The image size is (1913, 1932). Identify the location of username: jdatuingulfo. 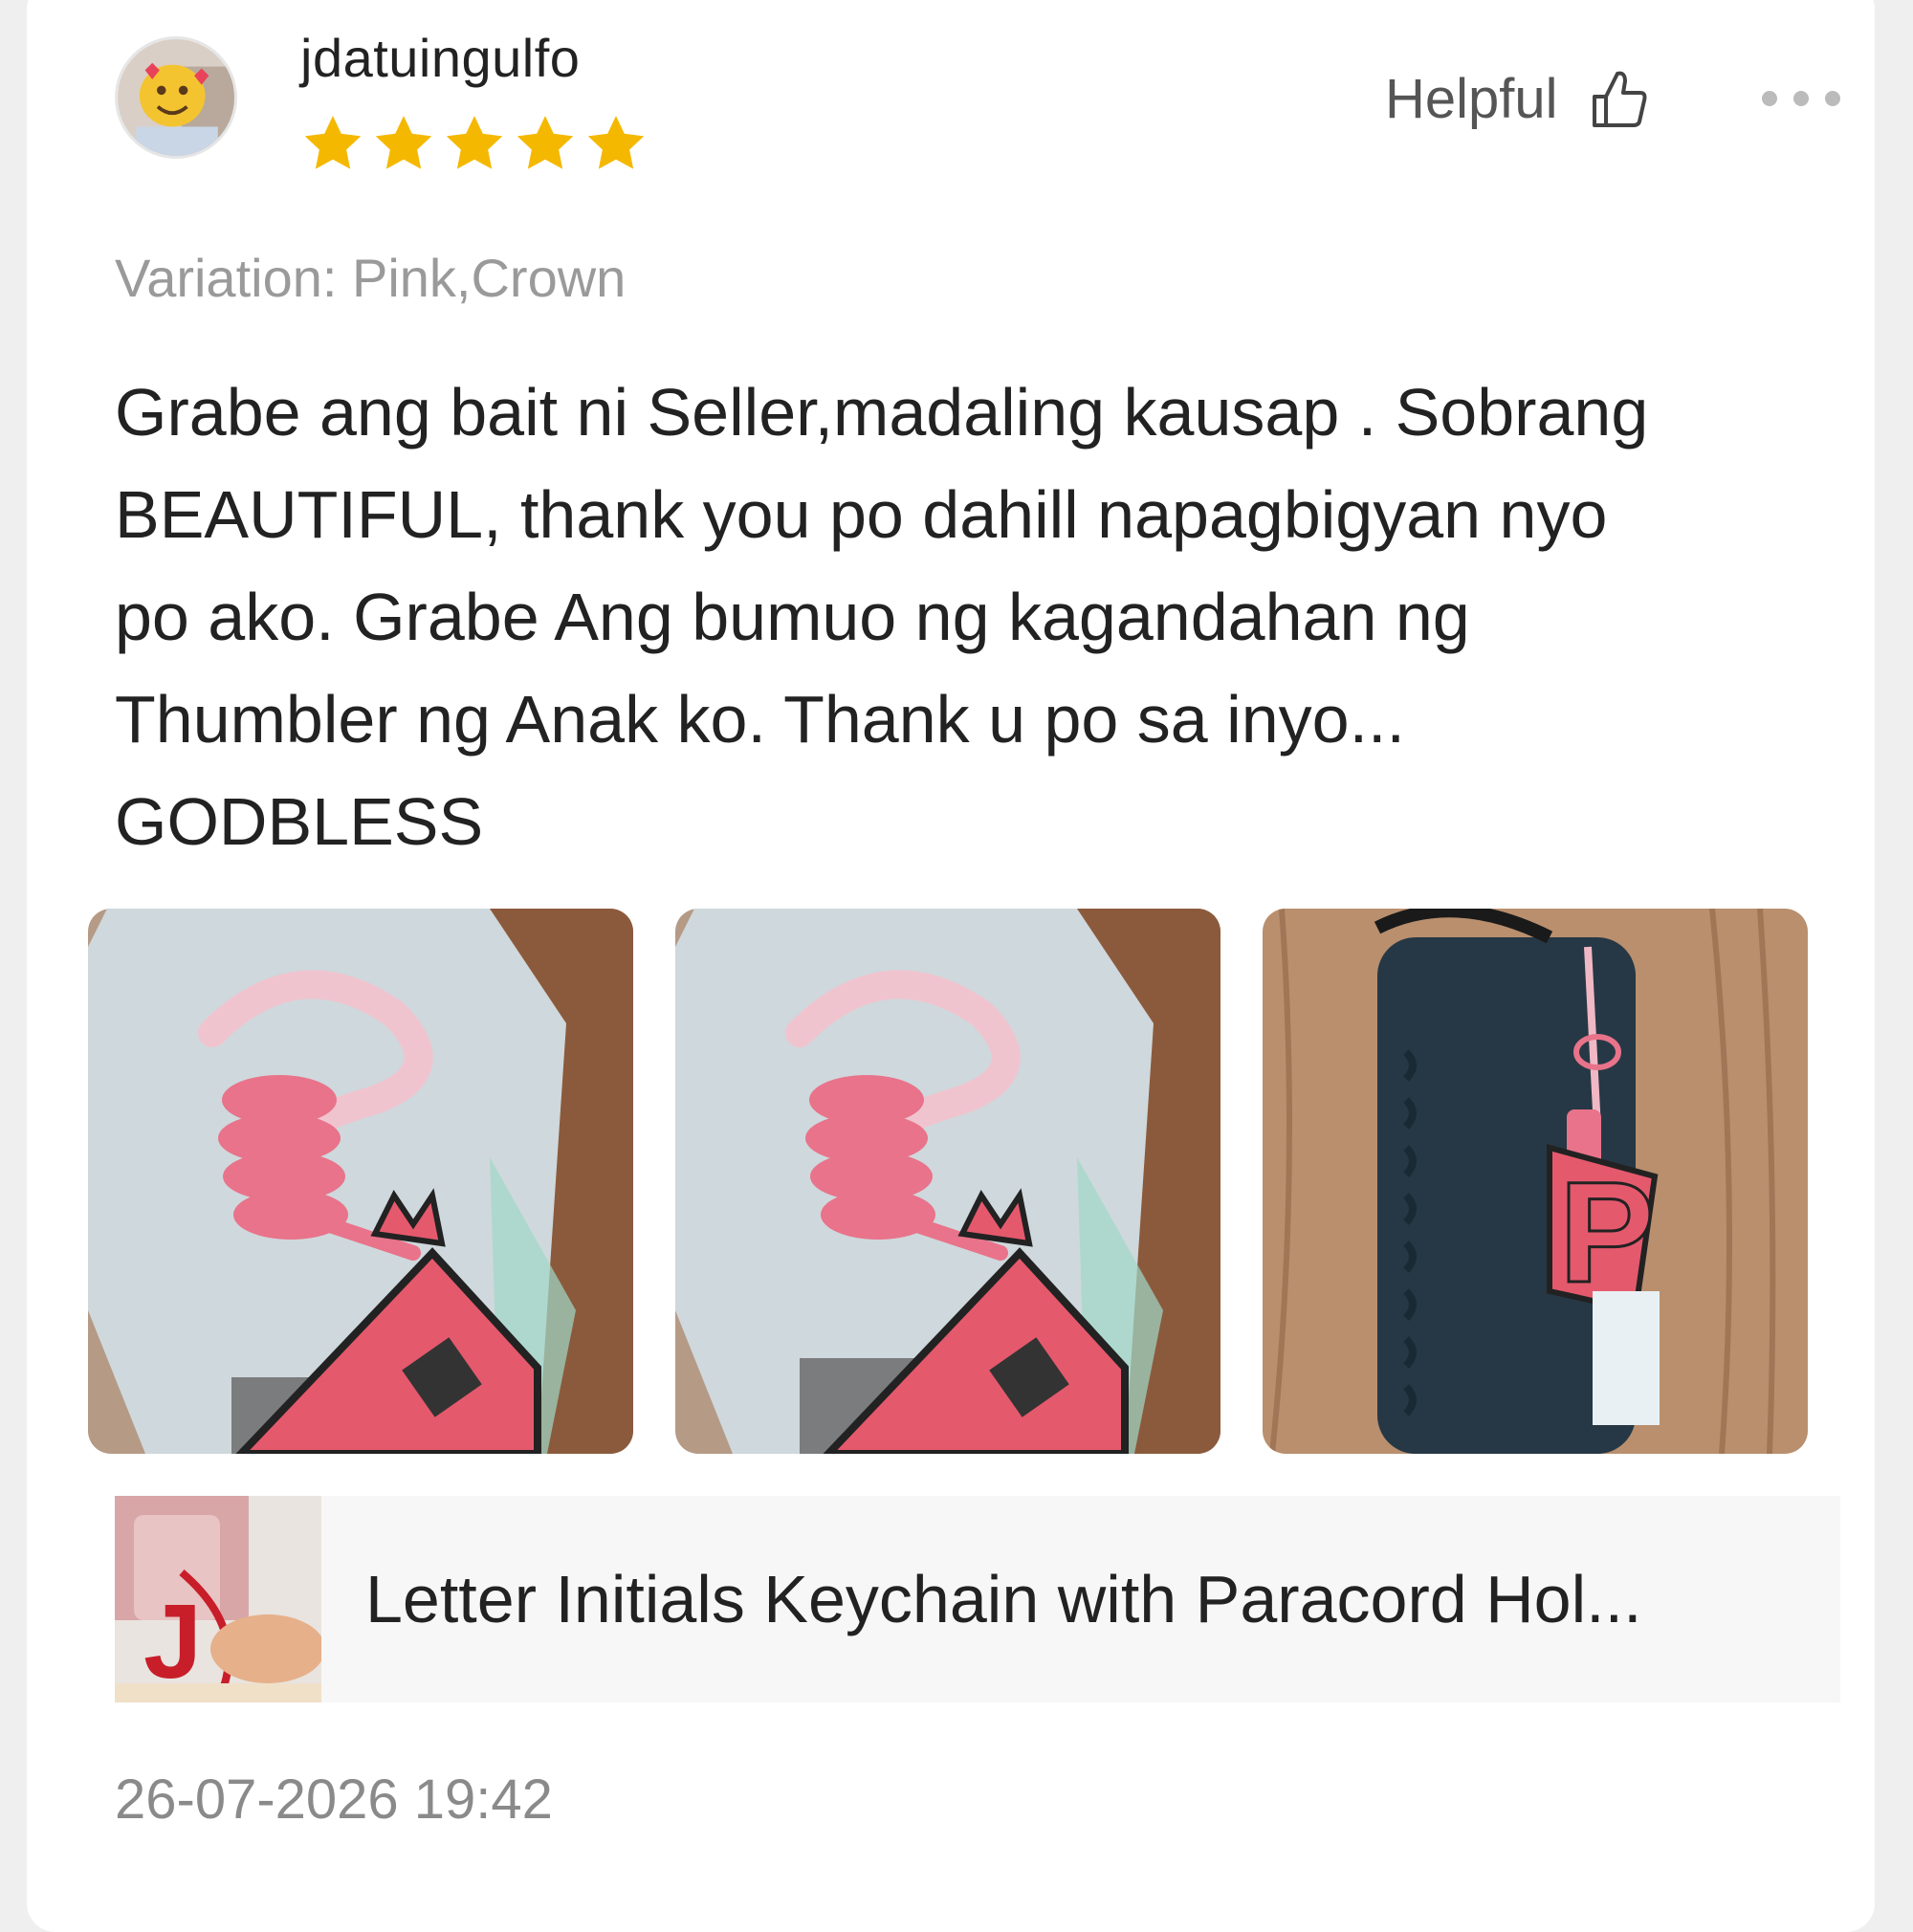
(440, 58).